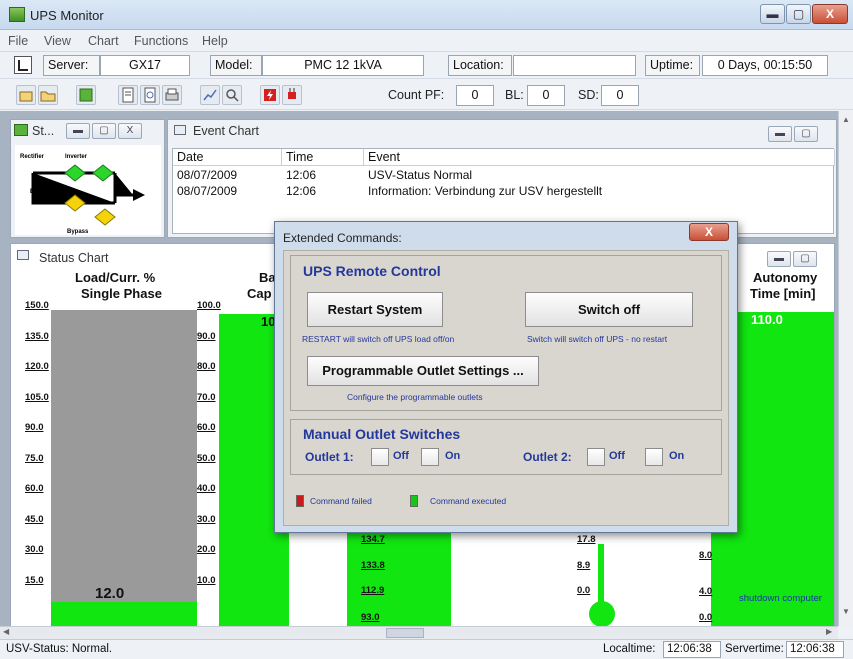  Describe the element at coordinates (342, 238) in the screenshot. I see `dialog-title: Extended Commands:` at that location.